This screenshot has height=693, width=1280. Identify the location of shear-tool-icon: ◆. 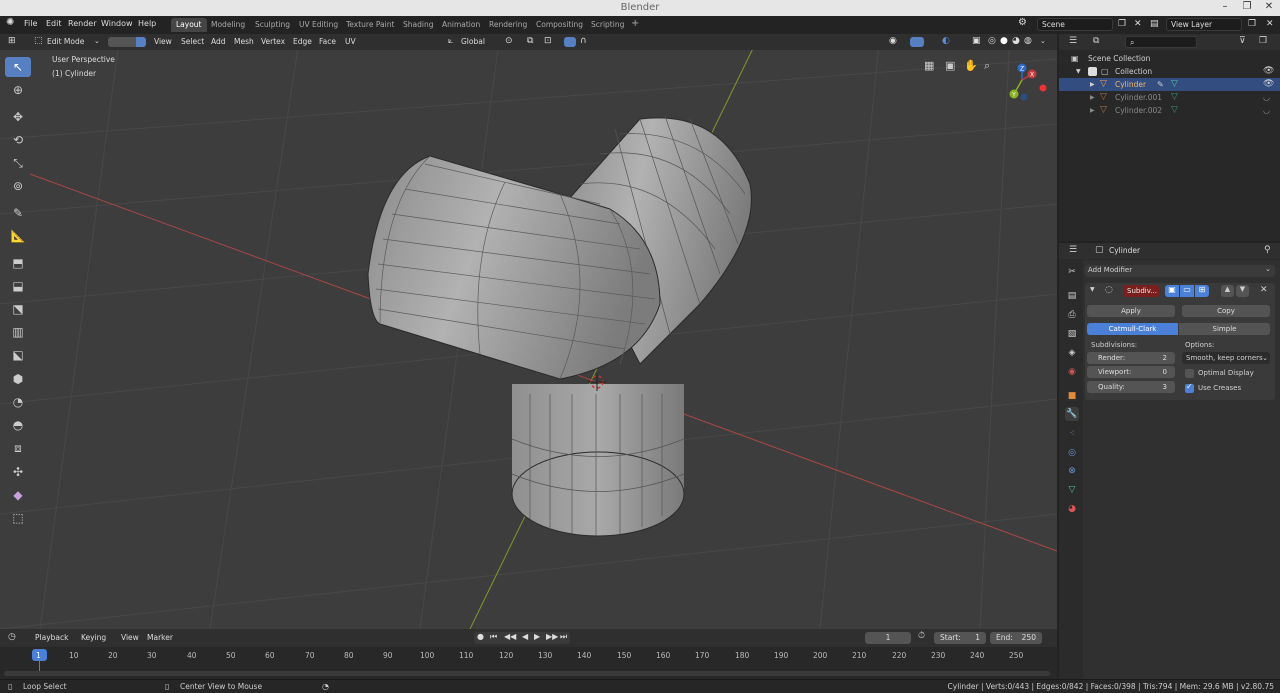
(18, 495).